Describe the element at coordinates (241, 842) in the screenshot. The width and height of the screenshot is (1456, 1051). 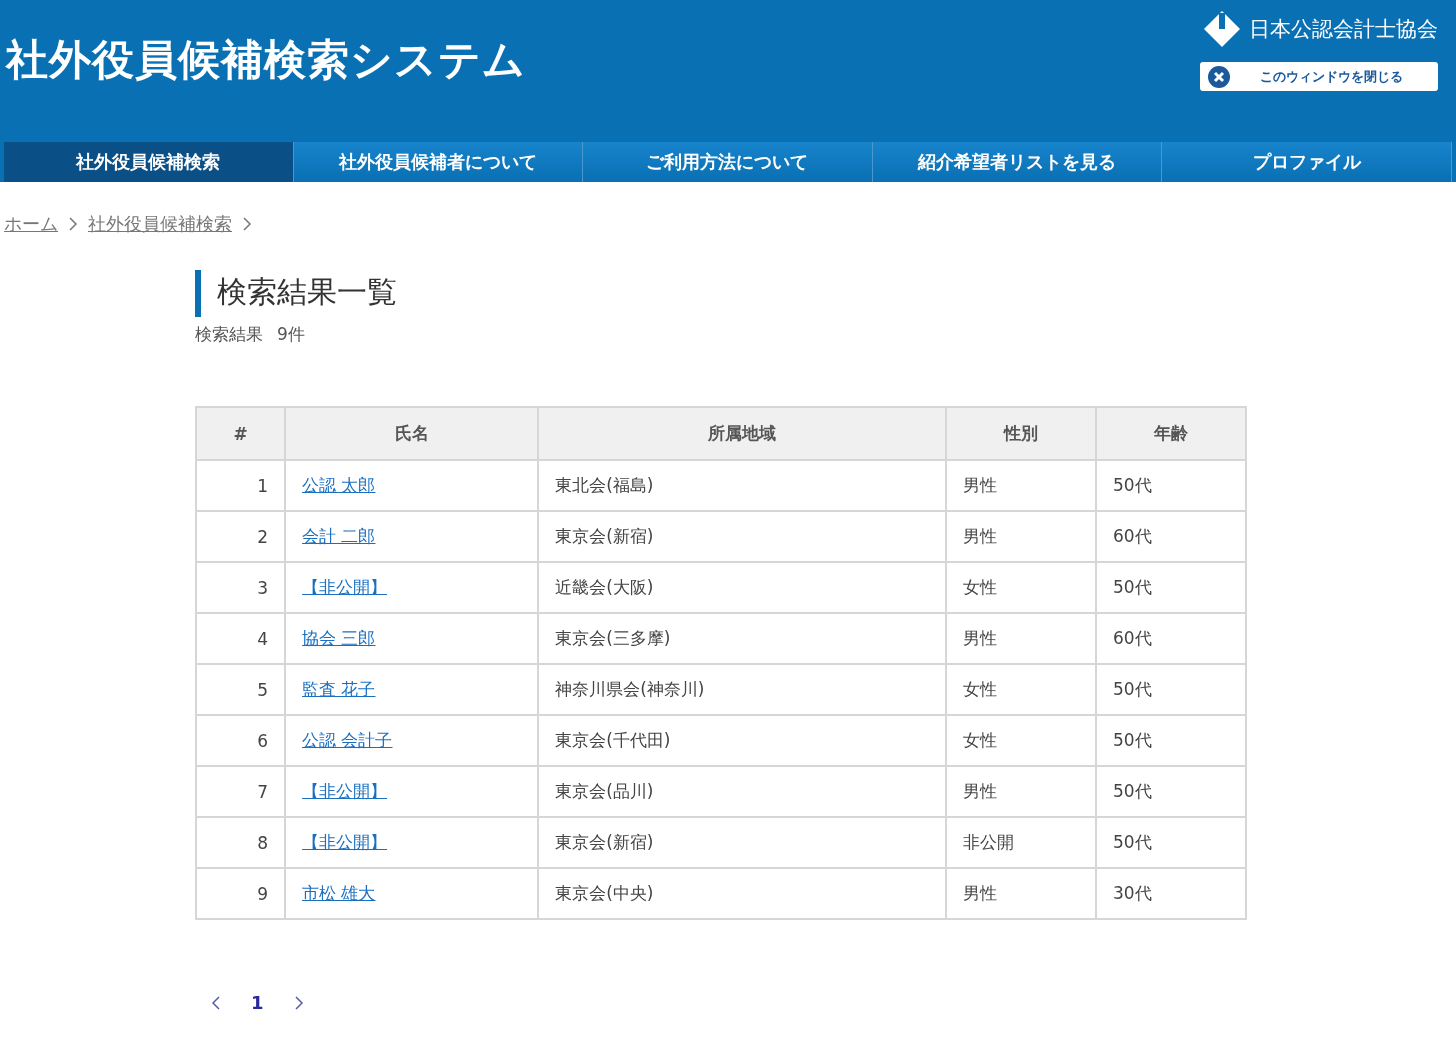
I see `table-cell: 8` at that location.